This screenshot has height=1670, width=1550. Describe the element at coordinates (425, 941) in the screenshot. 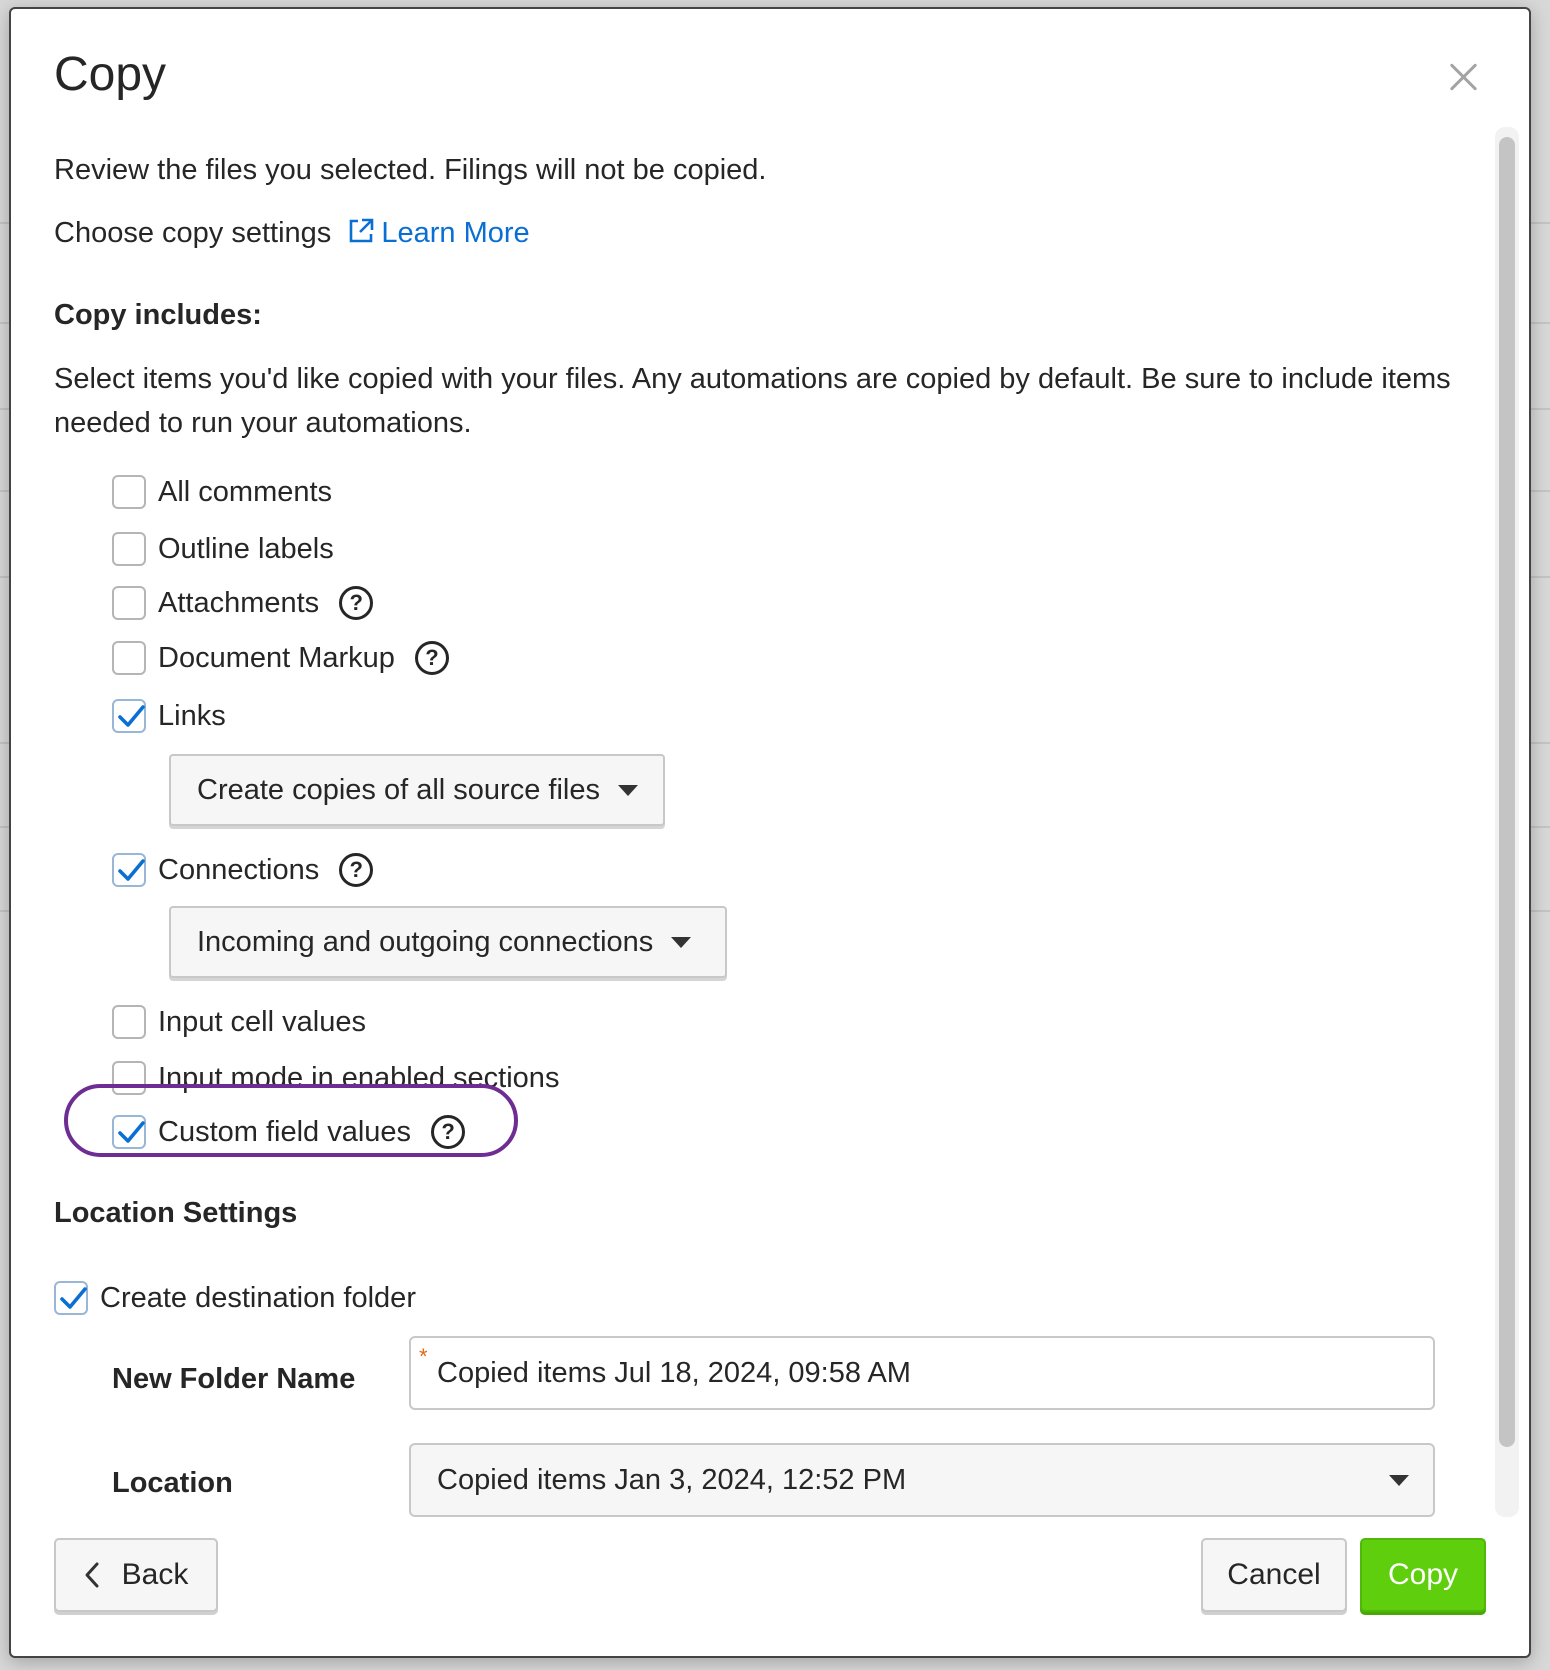

I see `connections-option-value: Incoming and outgoing connections` at that location.